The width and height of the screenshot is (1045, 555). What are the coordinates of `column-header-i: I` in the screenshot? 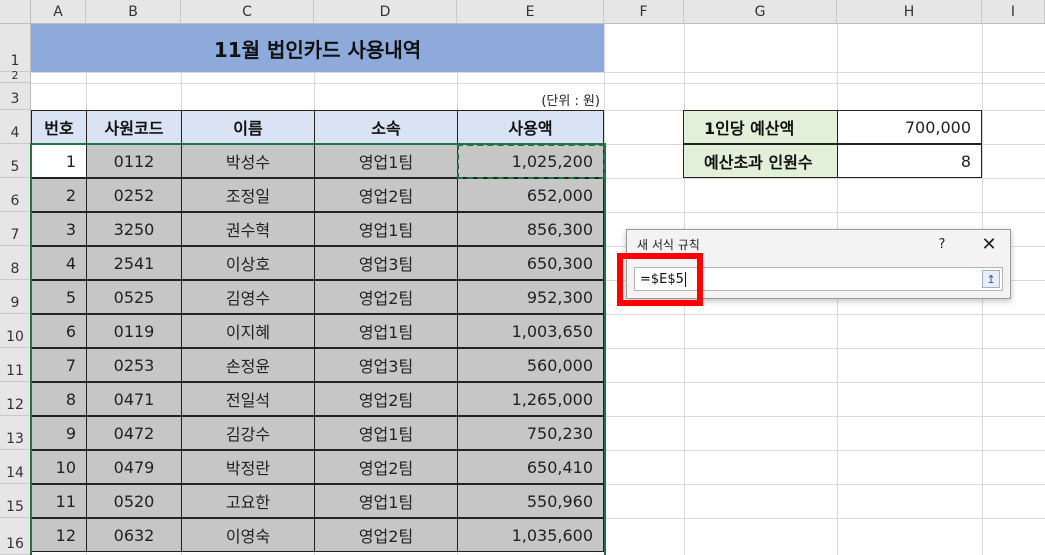 It's located at (1013, 12).